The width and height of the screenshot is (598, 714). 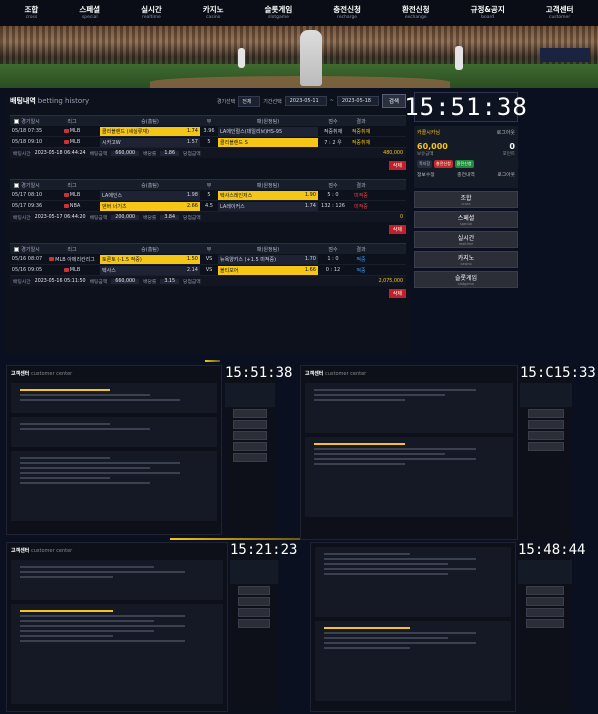 What do you see at coordinates (357, 101) in the screenshot?
I see `date-to-input: 2023-05-18` at bounding box center [357, 101].